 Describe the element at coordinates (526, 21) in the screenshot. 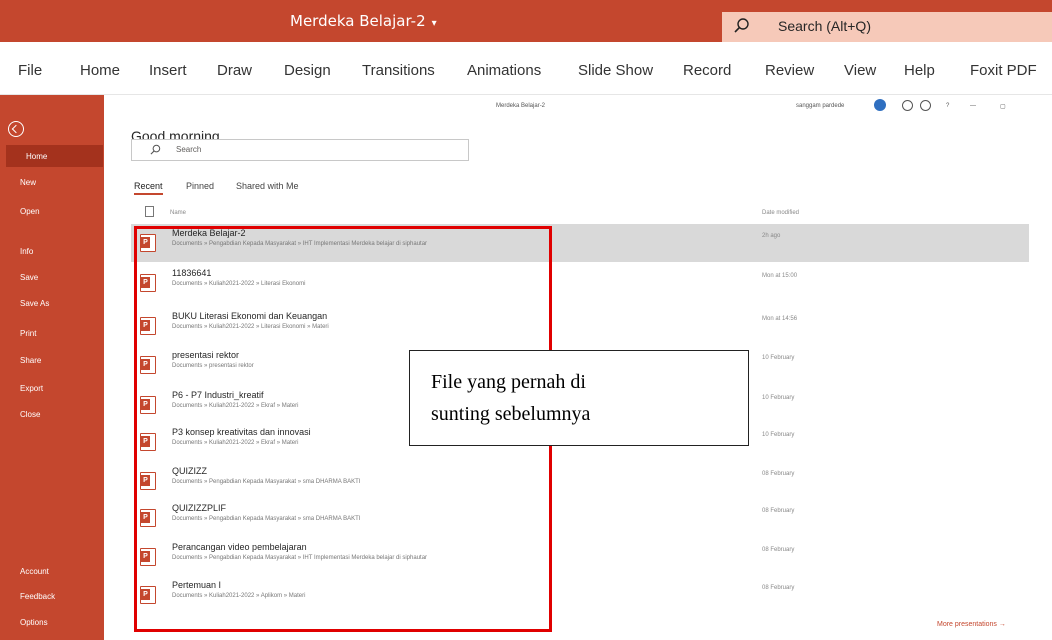

I see `title-bar: Merdeka Belajar-2 ▾ Search (Alt+Q)` at that location.